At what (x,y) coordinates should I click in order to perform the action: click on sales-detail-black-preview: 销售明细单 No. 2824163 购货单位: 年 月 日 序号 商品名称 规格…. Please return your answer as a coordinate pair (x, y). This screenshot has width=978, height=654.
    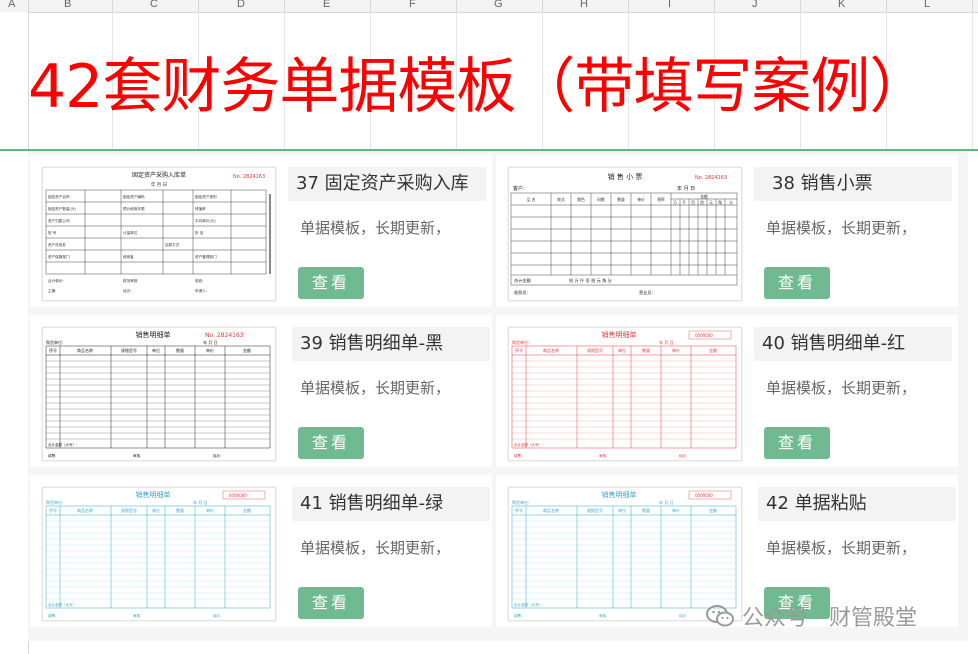
    Looking at the image, I should click on (158, 394).